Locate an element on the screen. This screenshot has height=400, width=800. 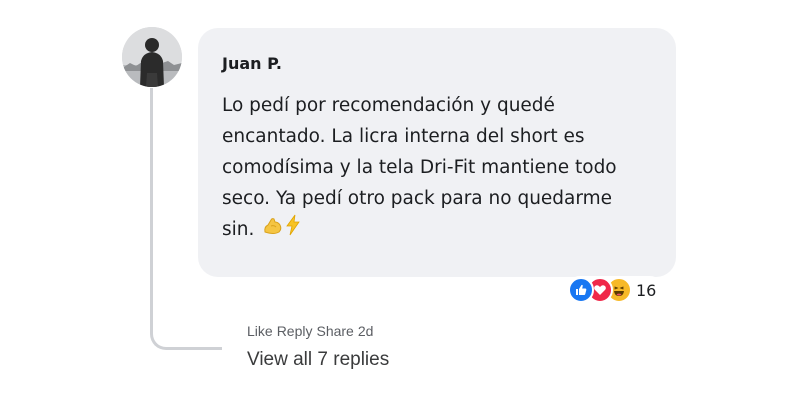
comment-timestamp: 2d is located at coordinates (366, 331).